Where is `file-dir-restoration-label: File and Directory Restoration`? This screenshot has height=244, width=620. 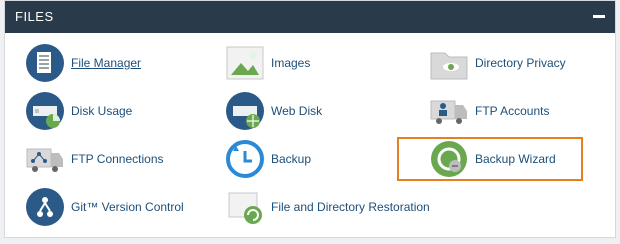 file-dir-restoration-label: File and Directory Restoration is located at coordinates (350, 207).